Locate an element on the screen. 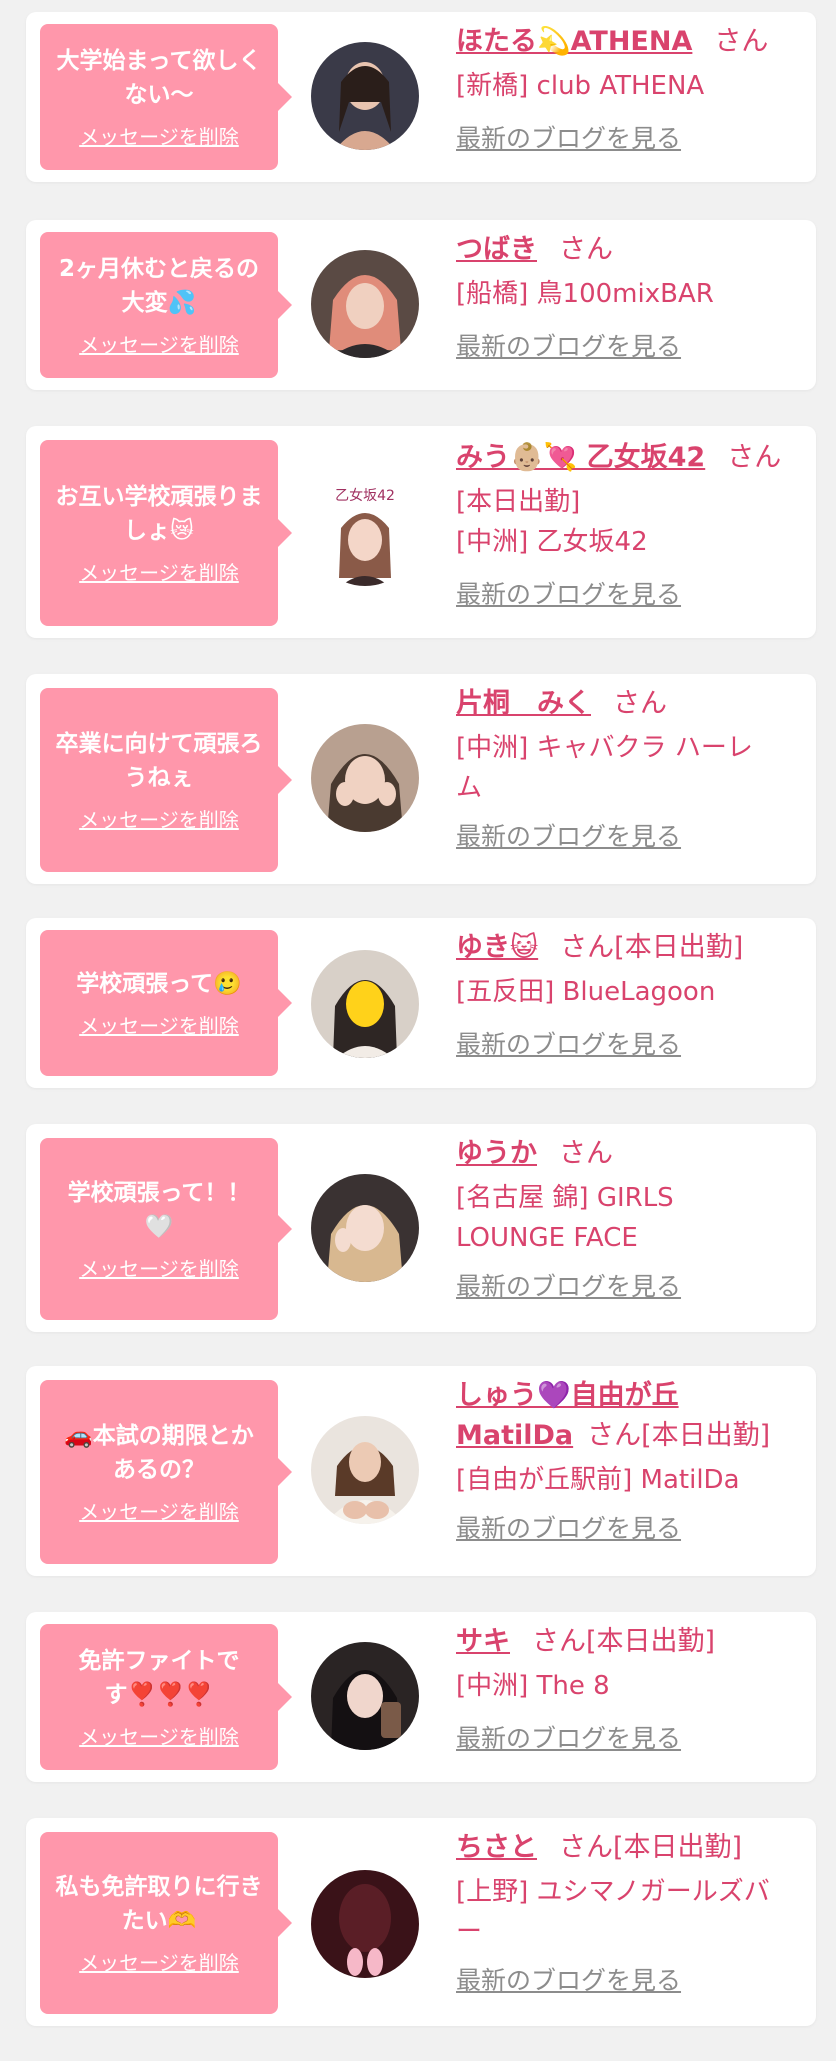  message-bubble: 免許ファイトです❣️❣️❣️ メッセージを削除 is located at coordinates (166, 1697).